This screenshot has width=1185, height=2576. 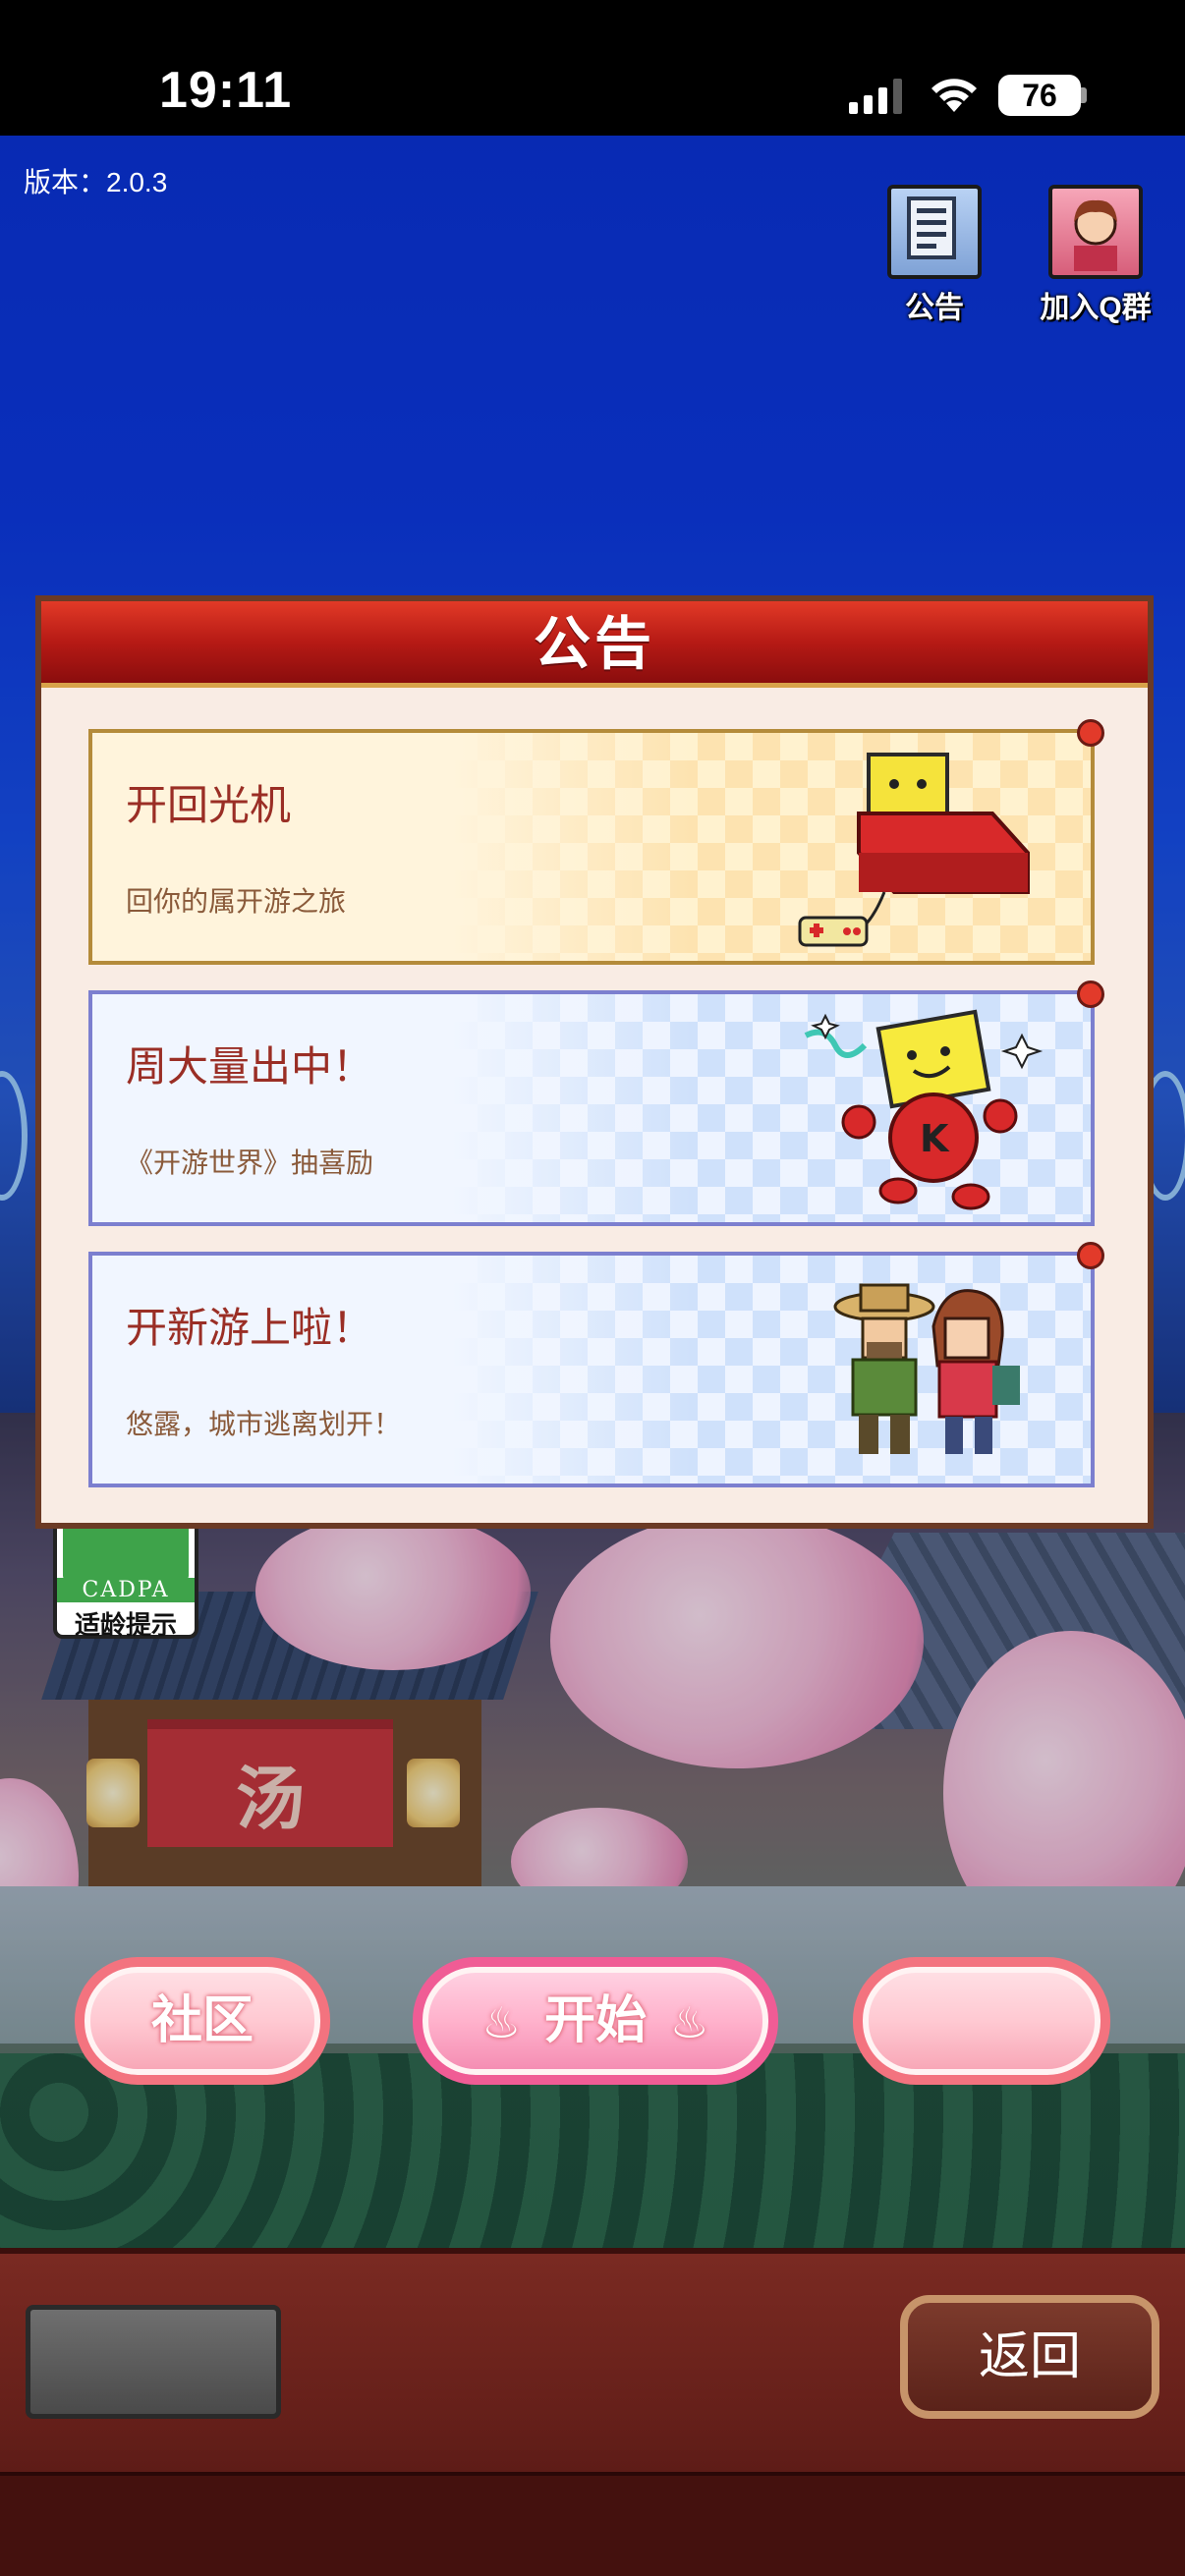 What do you see at coordinates (954, 95) in the screenshot?
I see `wifi-icon` at bounding box center [954, 95].